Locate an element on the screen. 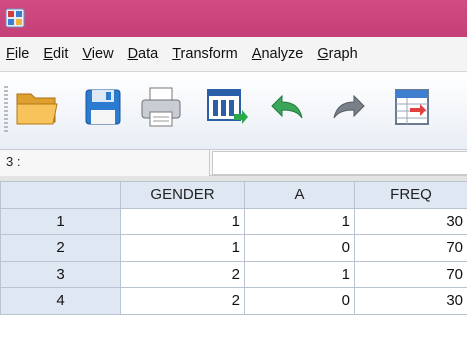 The image size is (467, 339). spss-app-icon is located at coordinates (15, 18).